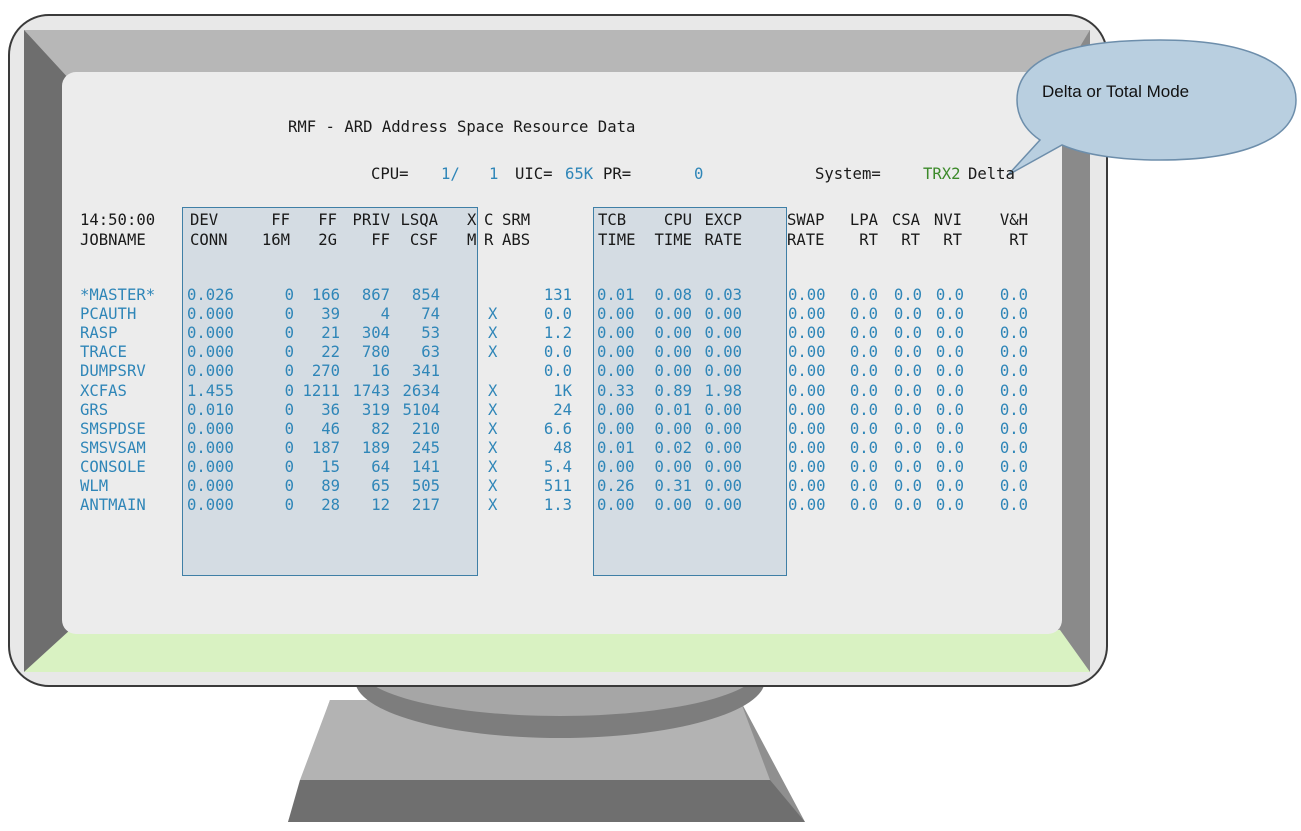 The width and height of the screenshot is (1301, 831). What do you see at coordinates (579, 174) in the screenshot?
I see `uic-value: 65K` at bounding box center [579, 174].